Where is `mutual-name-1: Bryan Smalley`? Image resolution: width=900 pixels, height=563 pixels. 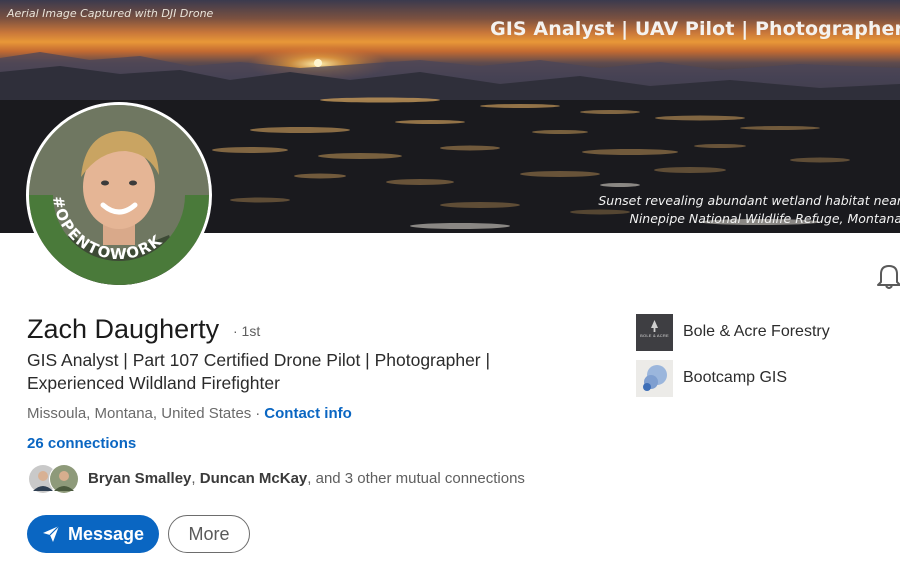
mutual-name-1: Bryan Smalley is located at coordinates (139, 478).